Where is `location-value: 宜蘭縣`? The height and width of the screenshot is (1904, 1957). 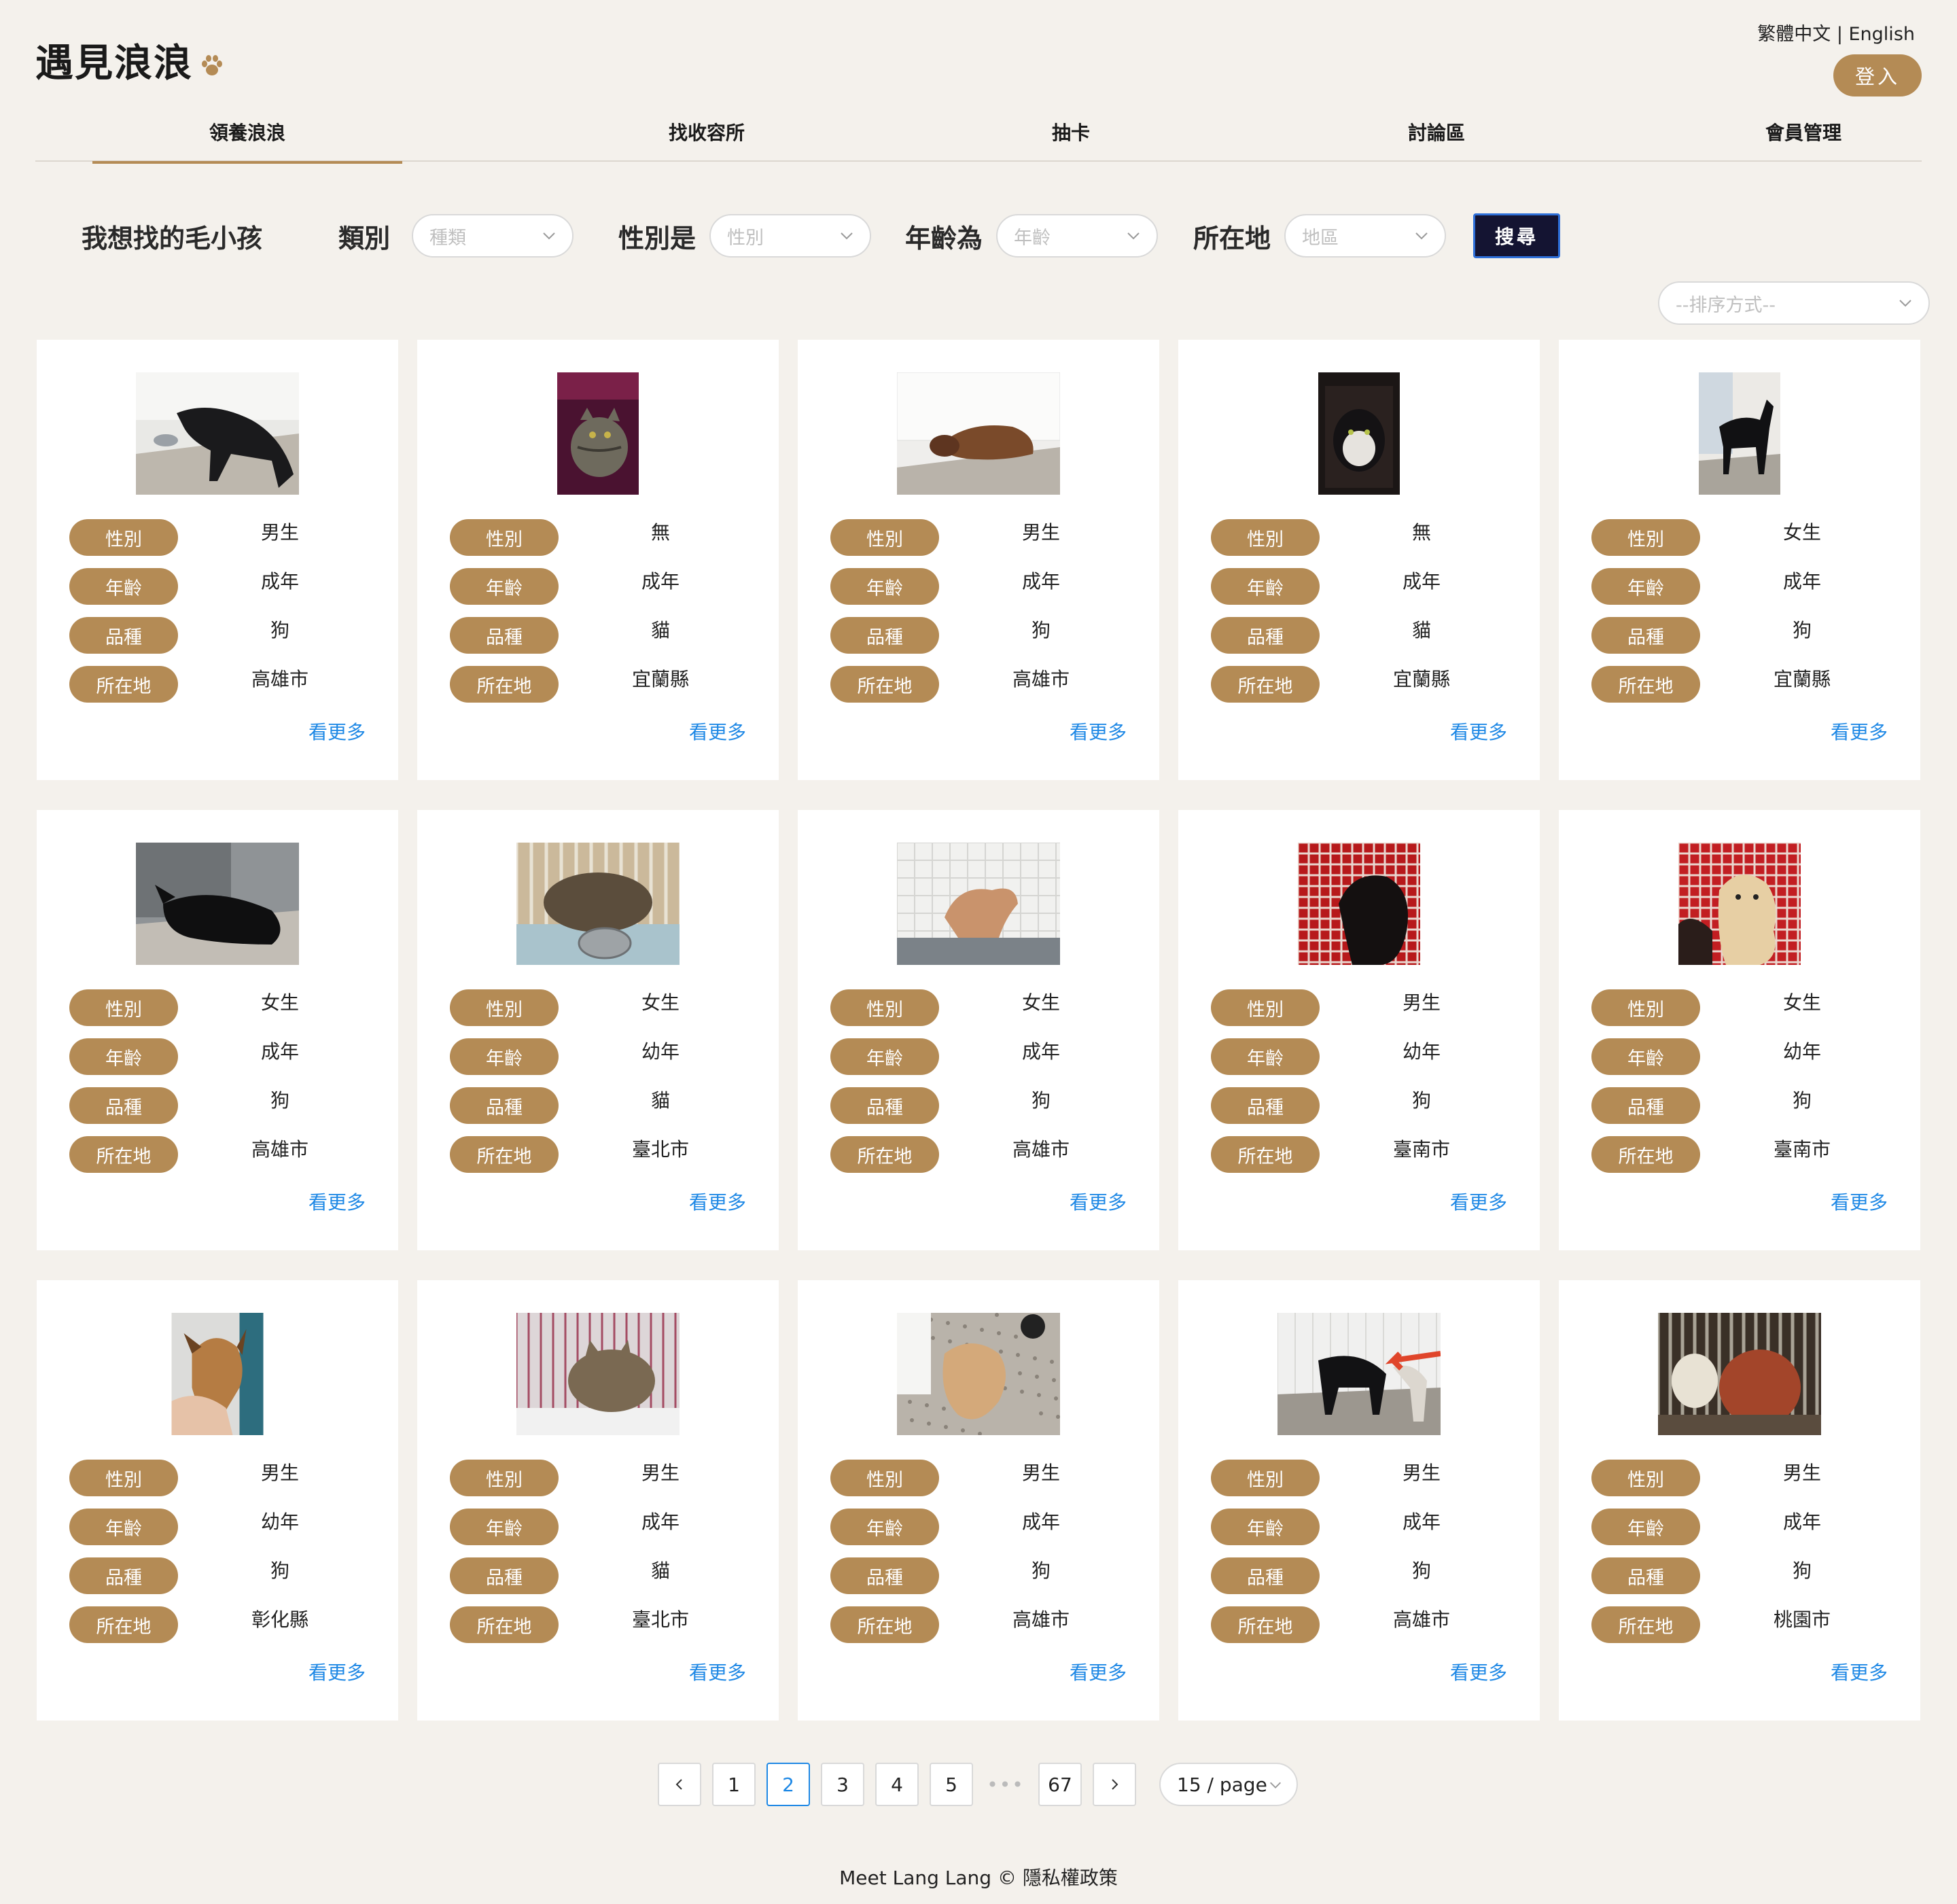 location-value: 宜蘭縣 is located at coordinates (1802, 679).